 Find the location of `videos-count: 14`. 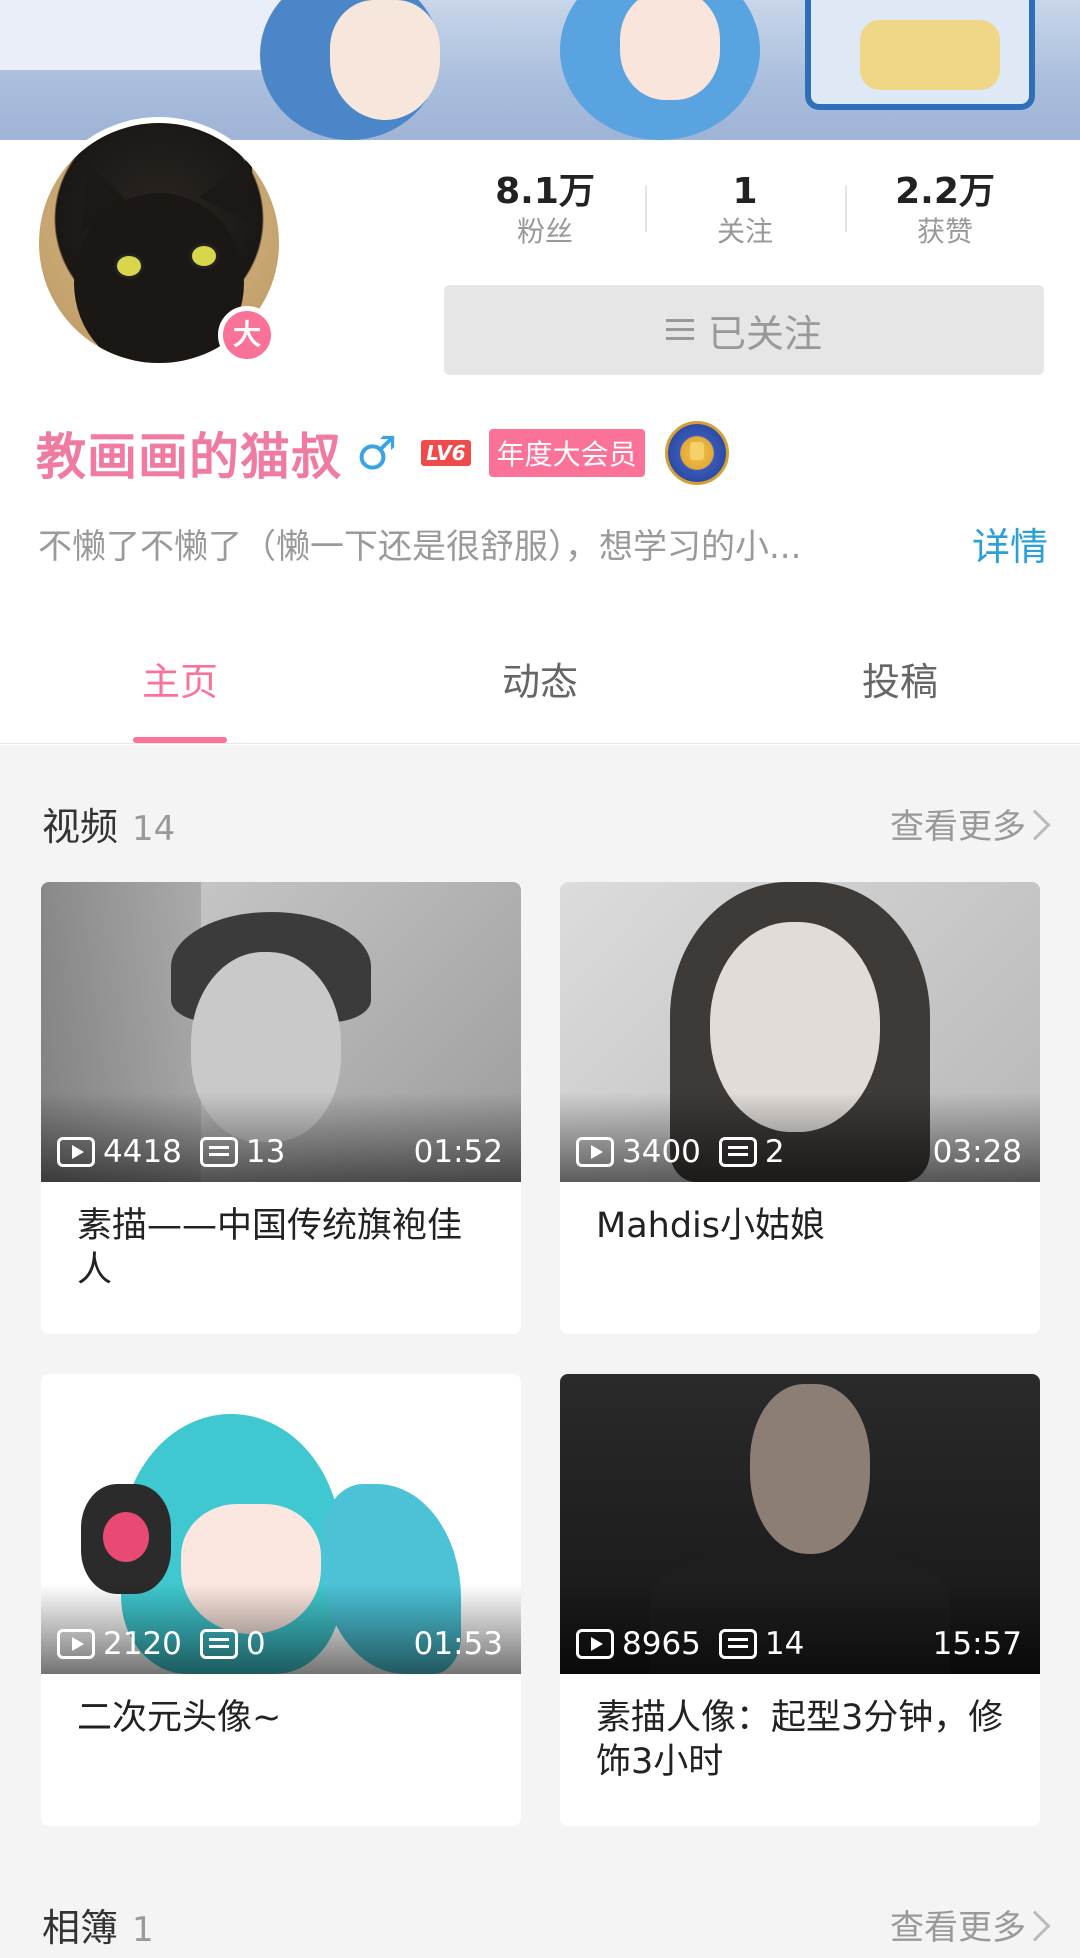

videos-count: 14 is located at coordinates (154, 829).